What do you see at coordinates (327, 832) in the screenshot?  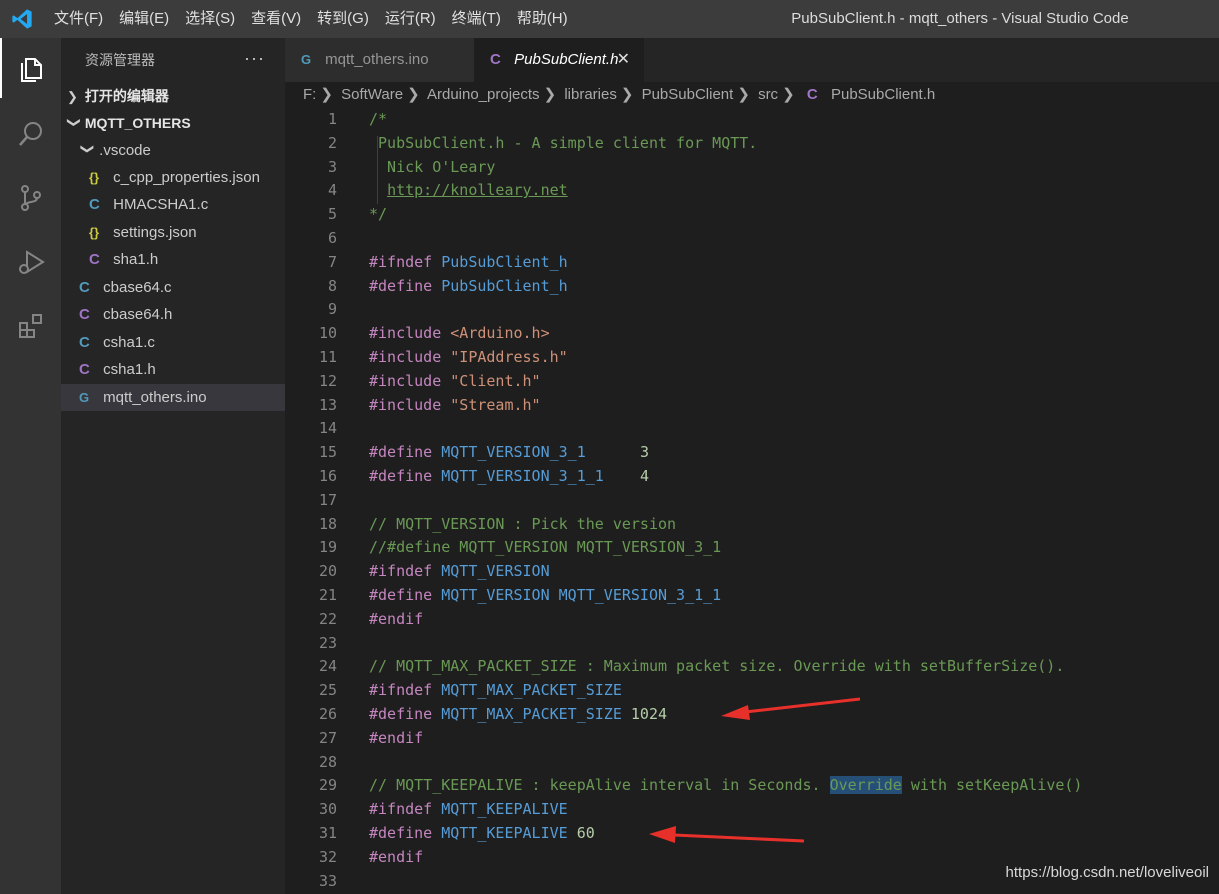 I see `line-number: 31` at bounding box center [327, 832].